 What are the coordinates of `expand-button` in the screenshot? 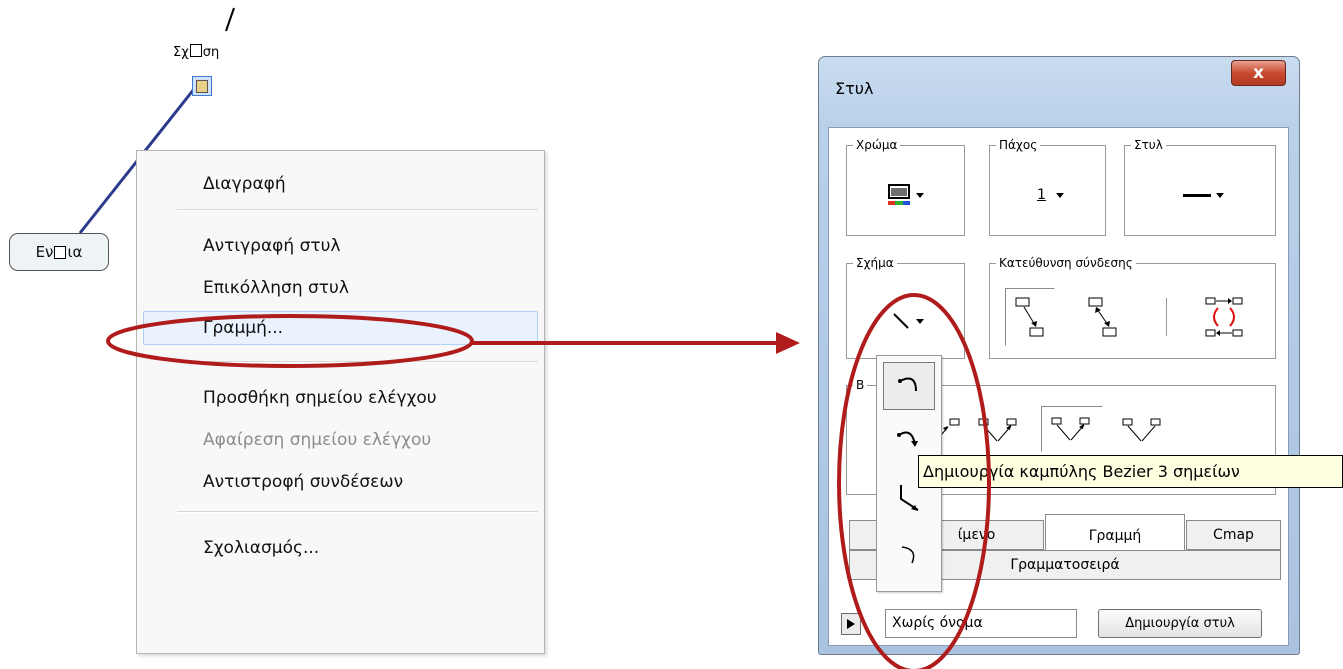 It's located at (851, 624).